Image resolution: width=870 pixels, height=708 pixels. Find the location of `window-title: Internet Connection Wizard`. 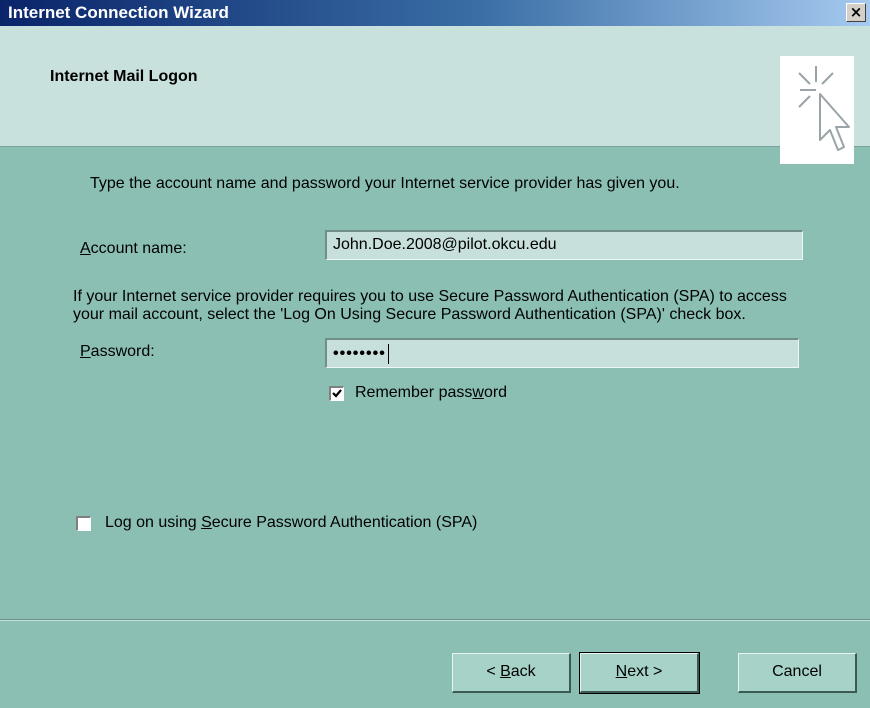

window-title: Internet Connection Wizard is located at coordinates (118, 12).